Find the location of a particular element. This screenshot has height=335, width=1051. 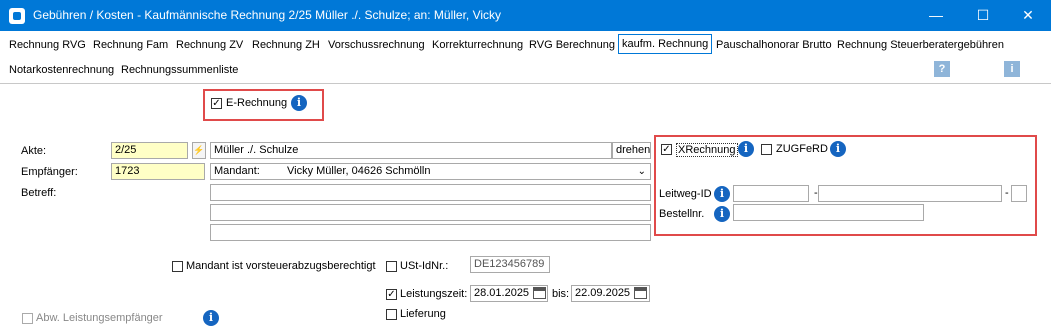

app-icon is located at coordinates (17, 16).